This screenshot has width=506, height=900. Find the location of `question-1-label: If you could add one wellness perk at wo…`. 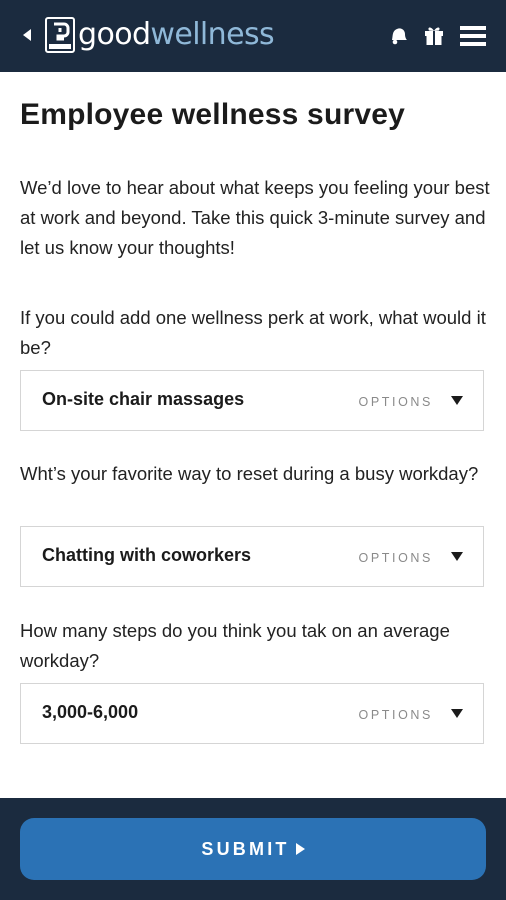

question-1-label: If you could add one wellness perk at wo… is located at coordinates (253, 332).